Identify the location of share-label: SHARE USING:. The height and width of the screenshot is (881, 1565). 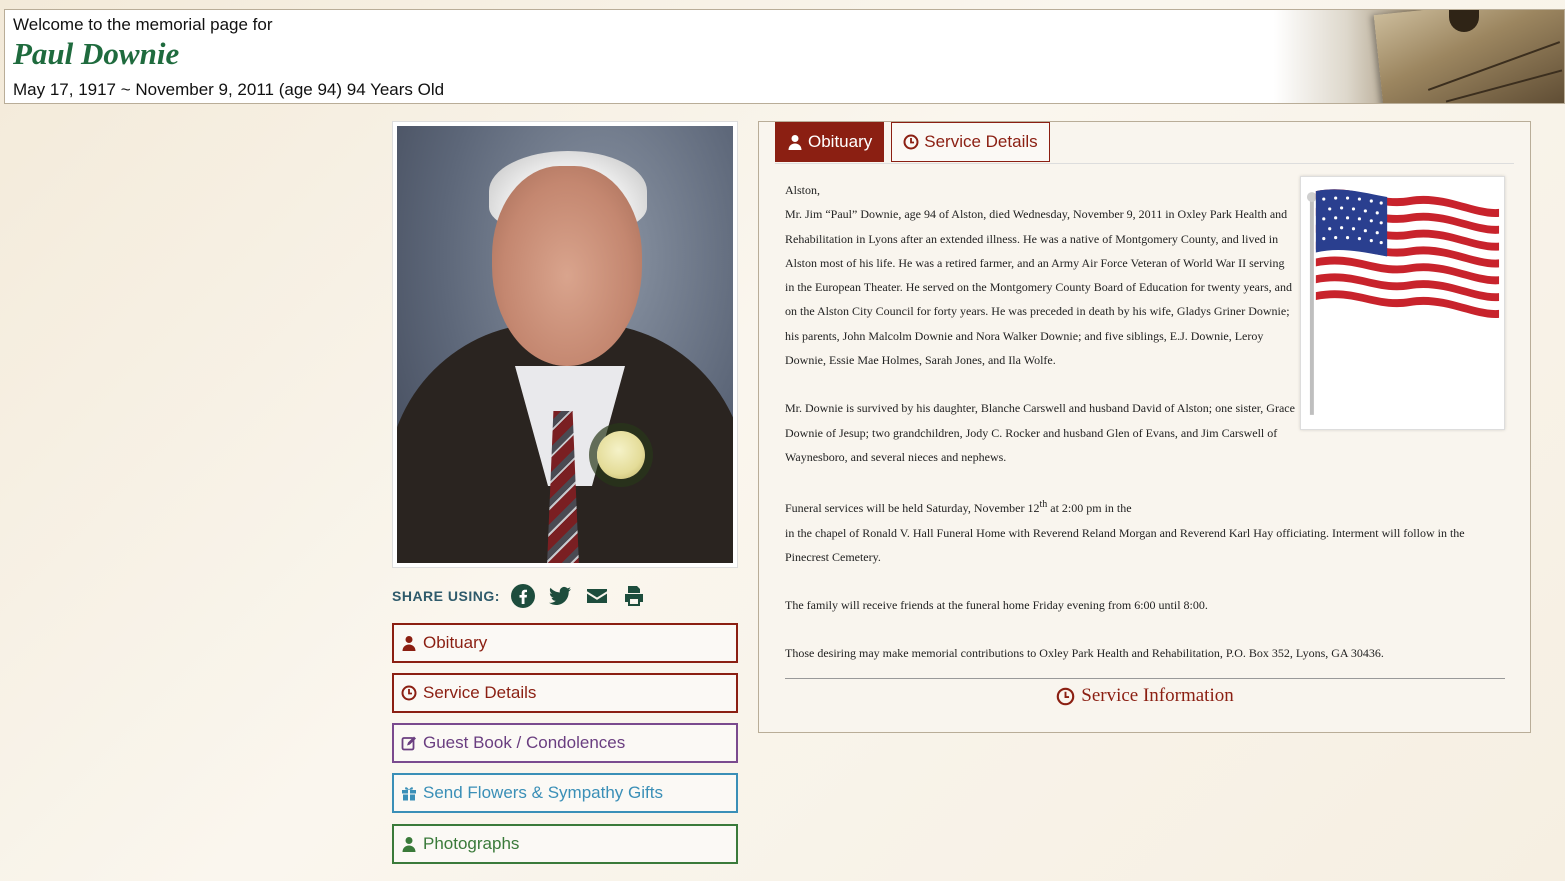
(446, 596).